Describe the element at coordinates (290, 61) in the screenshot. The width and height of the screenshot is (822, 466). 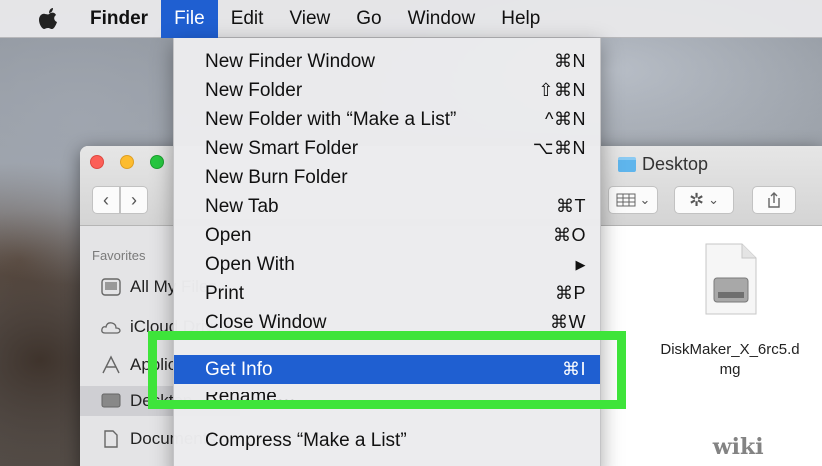
I see `menu-item-label: New Finder Window` at that location.